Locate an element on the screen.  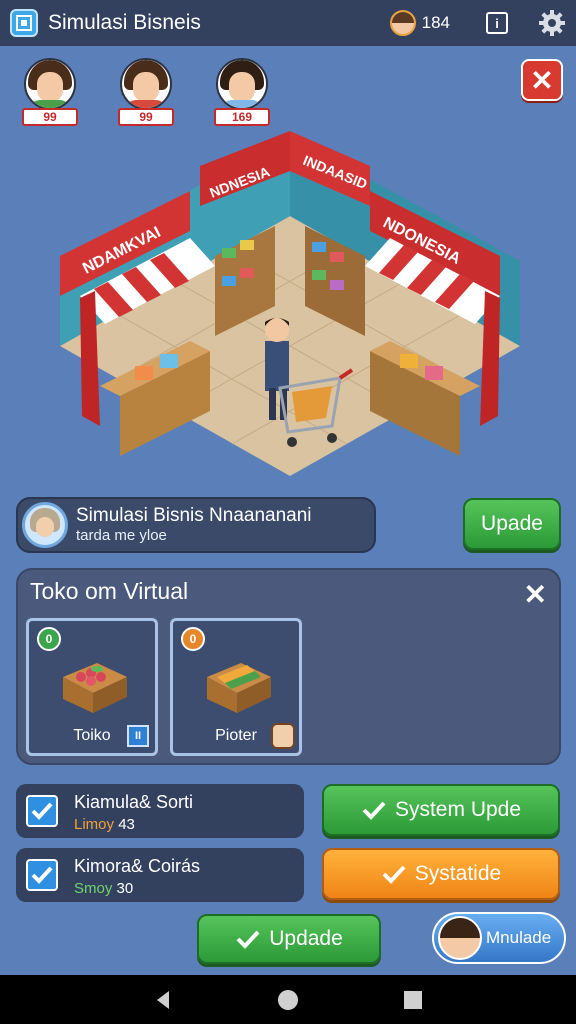
recents-icon is located at coordinates (413, 1000).